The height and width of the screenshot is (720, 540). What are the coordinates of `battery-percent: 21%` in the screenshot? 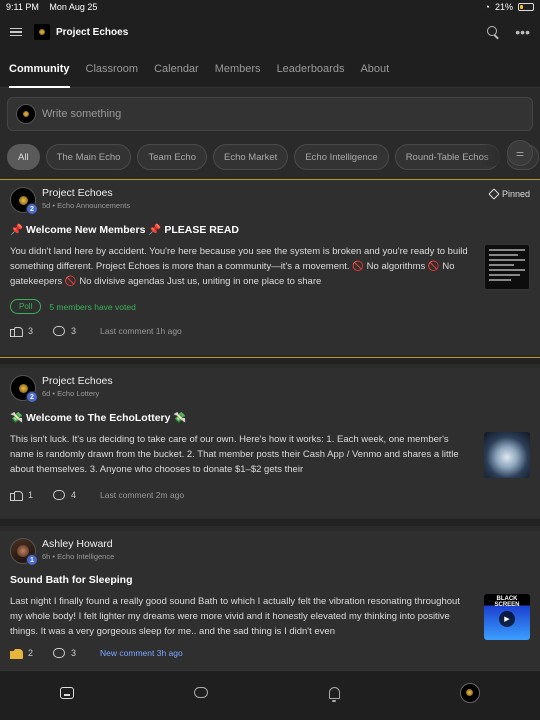 It's located at (503, 7).